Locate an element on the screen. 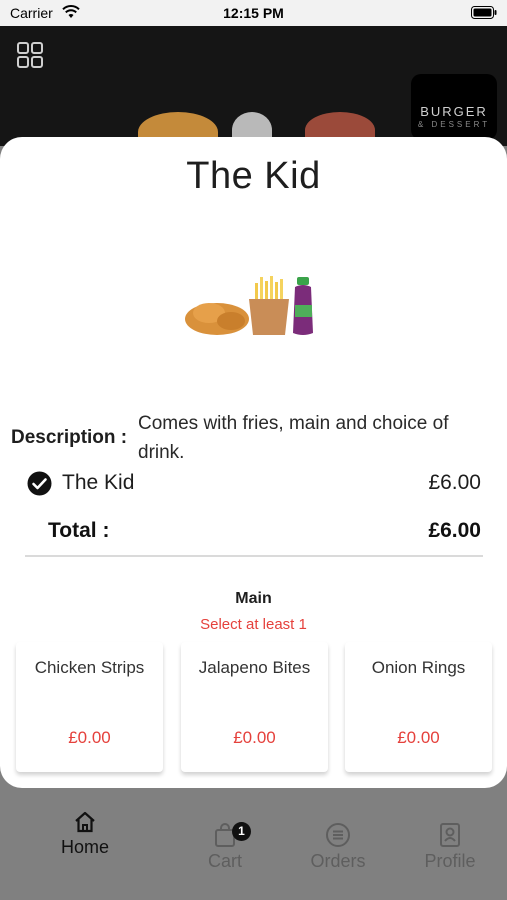 Image resolution: width=507 pixels, height=900 pixels. product-title: The Kid is located at coordinates (253, 176).